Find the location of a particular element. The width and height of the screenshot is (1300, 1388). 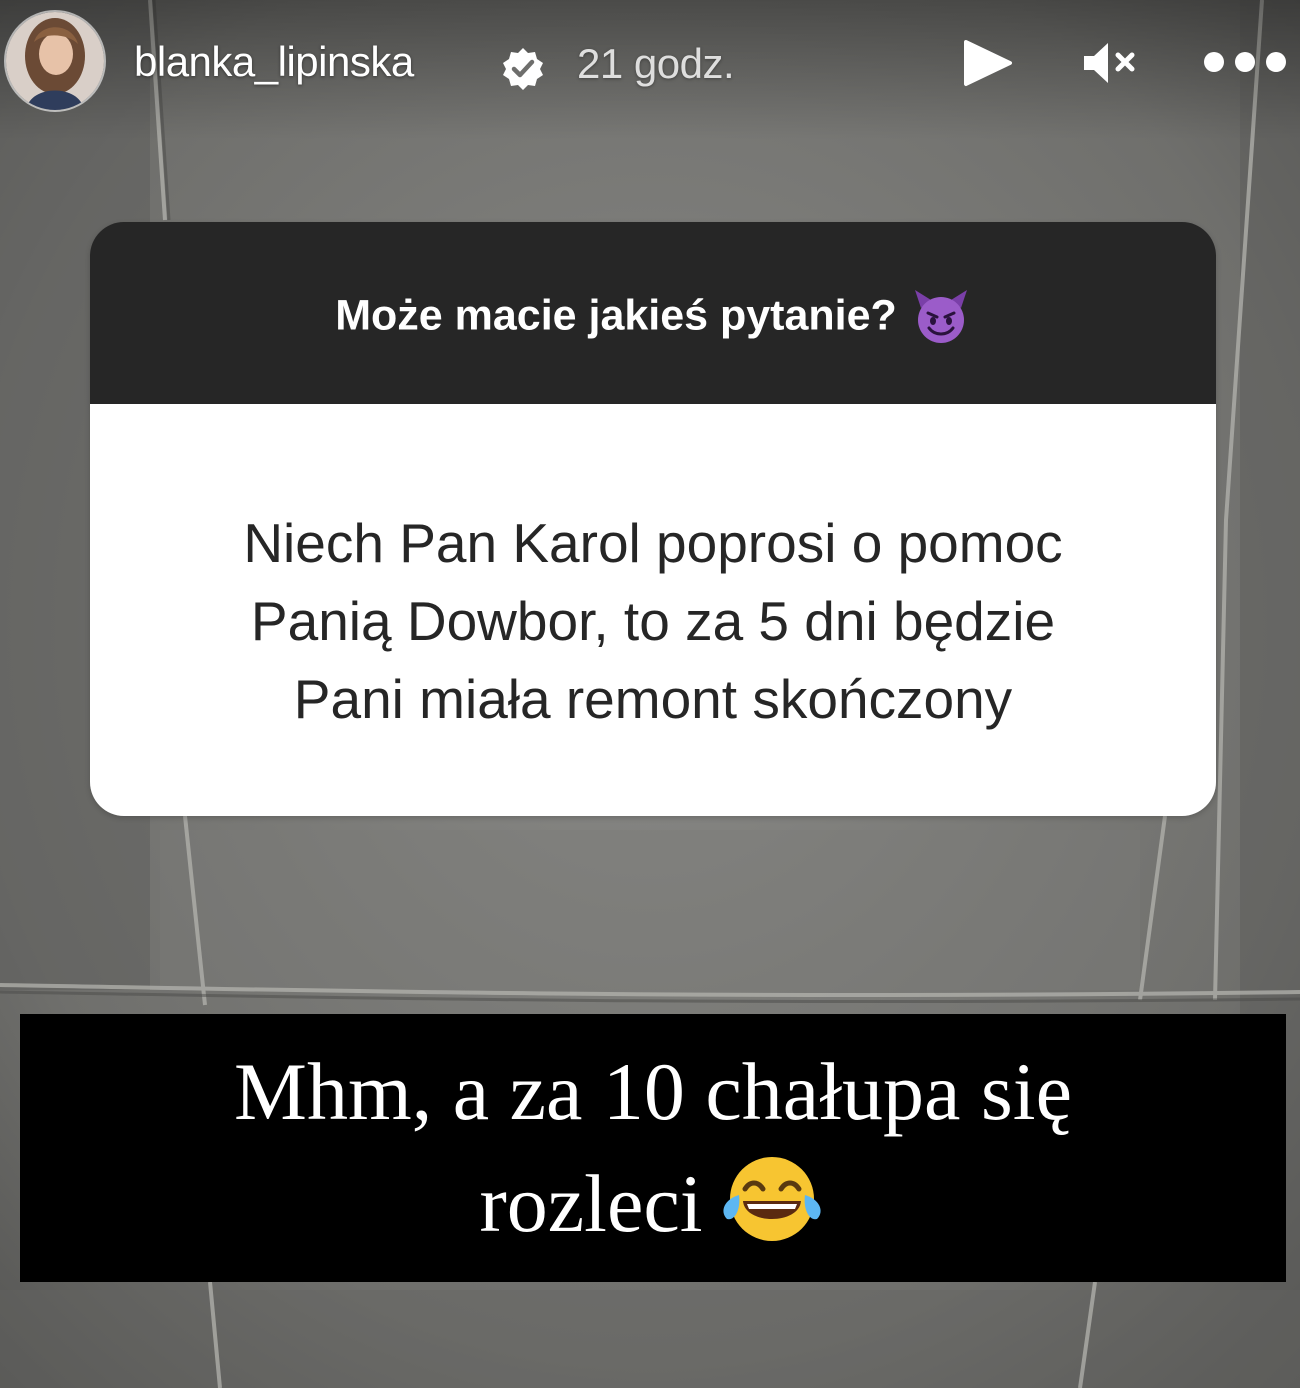

caption-line-with-emoji: rozleci is located at coordinates (653, 1204).